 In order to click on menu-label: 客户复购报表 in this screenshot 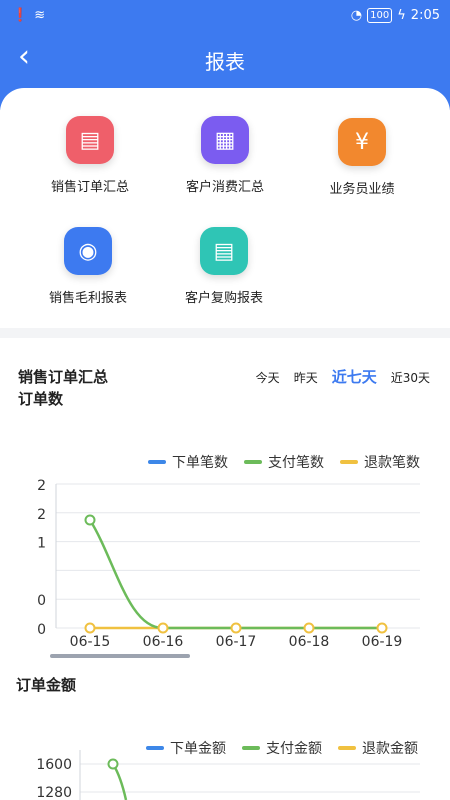, I will do `click(223, 298)`.